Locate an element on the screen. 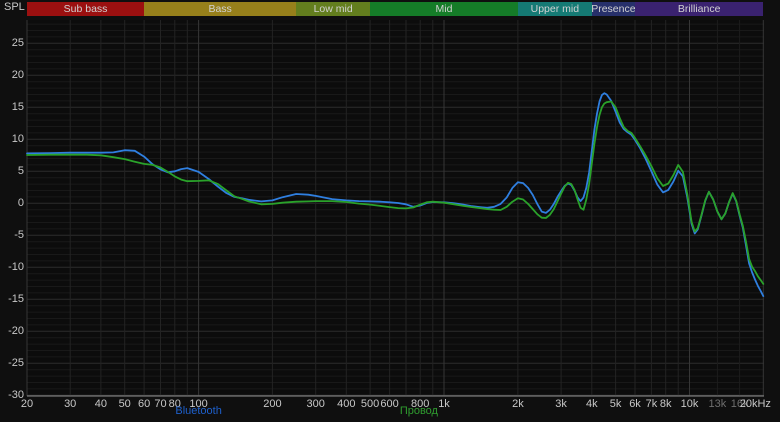 This screenshot has height=422, width=780. y-tick-20: 20 is located at coordinates (17, 75).